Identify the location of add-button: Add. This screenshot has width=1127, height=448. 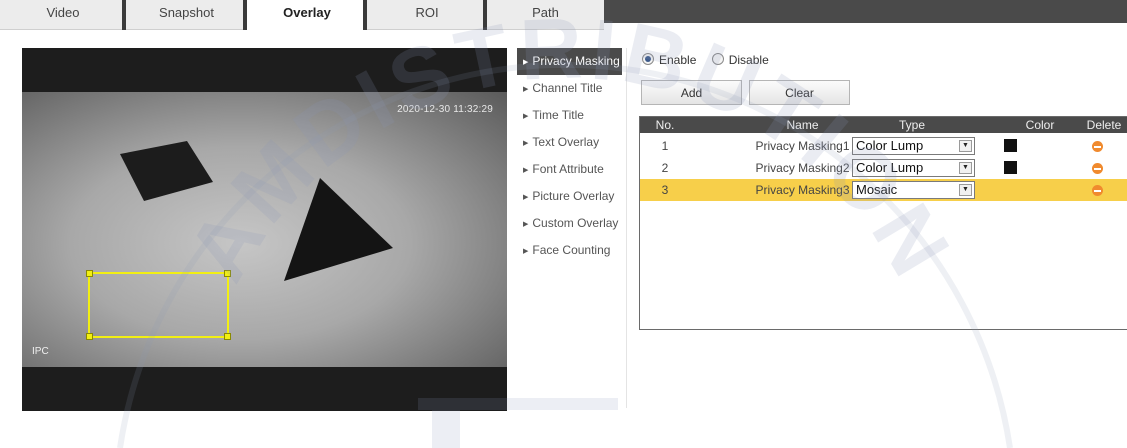
(691, 92).